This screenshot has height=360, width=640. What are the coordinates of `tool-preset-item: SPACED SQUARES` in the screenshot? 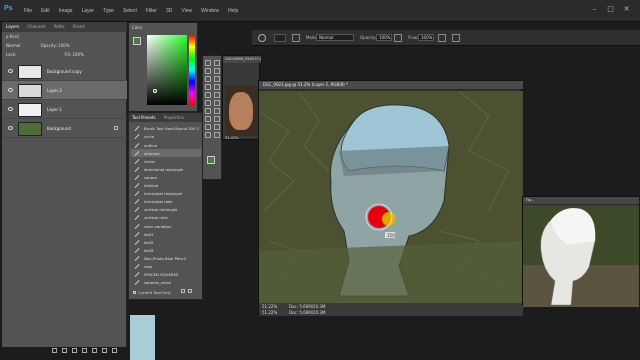 It's located at (166, 275).